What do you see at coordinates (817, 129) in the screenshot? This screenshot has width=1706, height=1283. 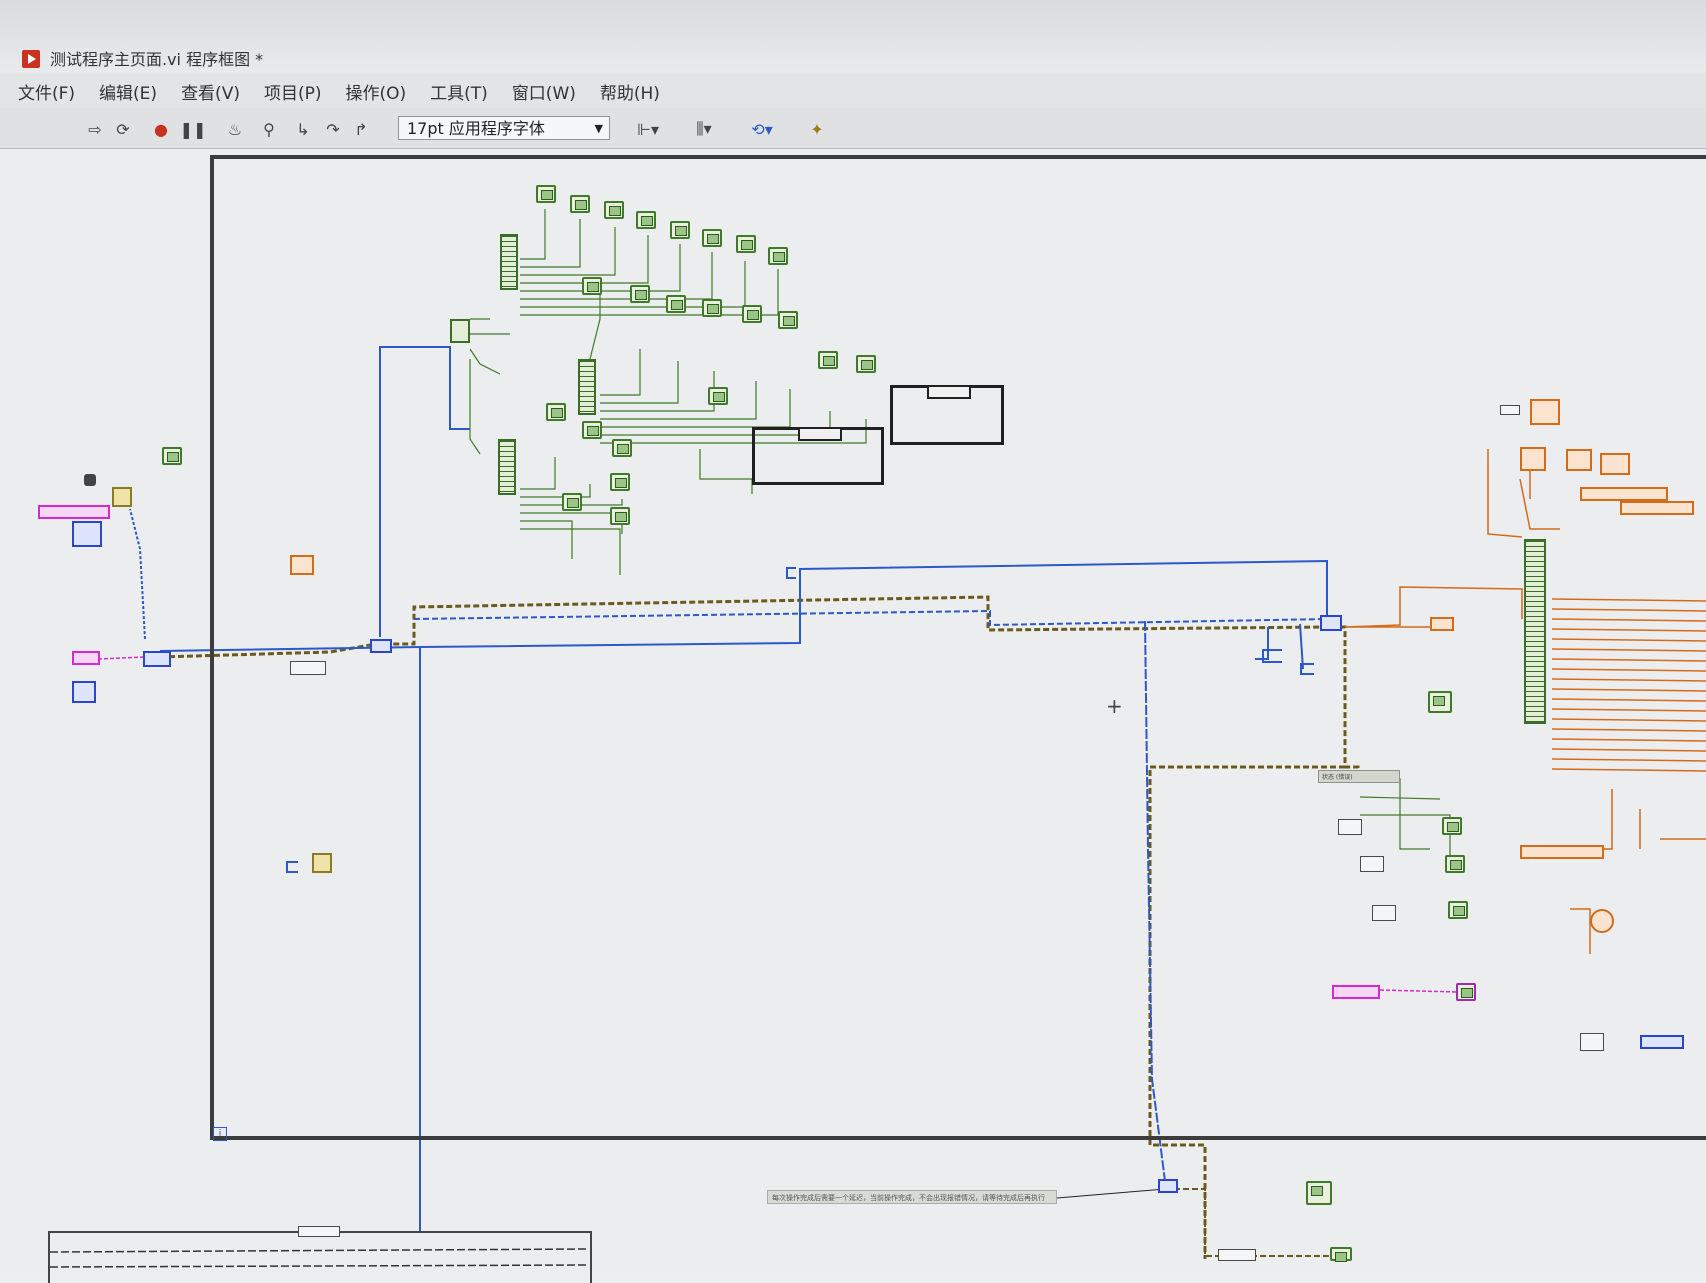 I see `cleanup-diagram-icon: ✦` at bounding box center [817, 129].